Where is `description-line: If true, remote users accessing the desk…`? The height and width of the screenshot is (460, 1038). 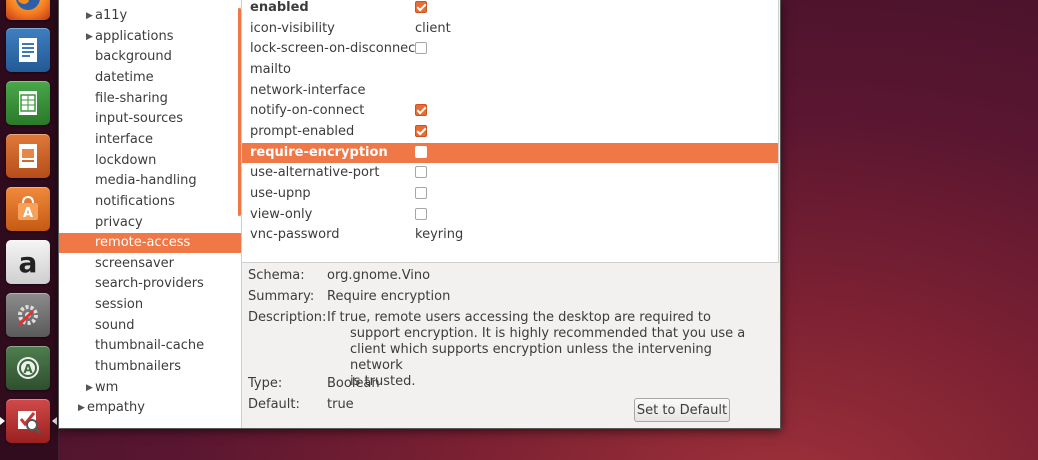
description-line: If true, remote users accessing the desk… is located at coordinates (519, 317).